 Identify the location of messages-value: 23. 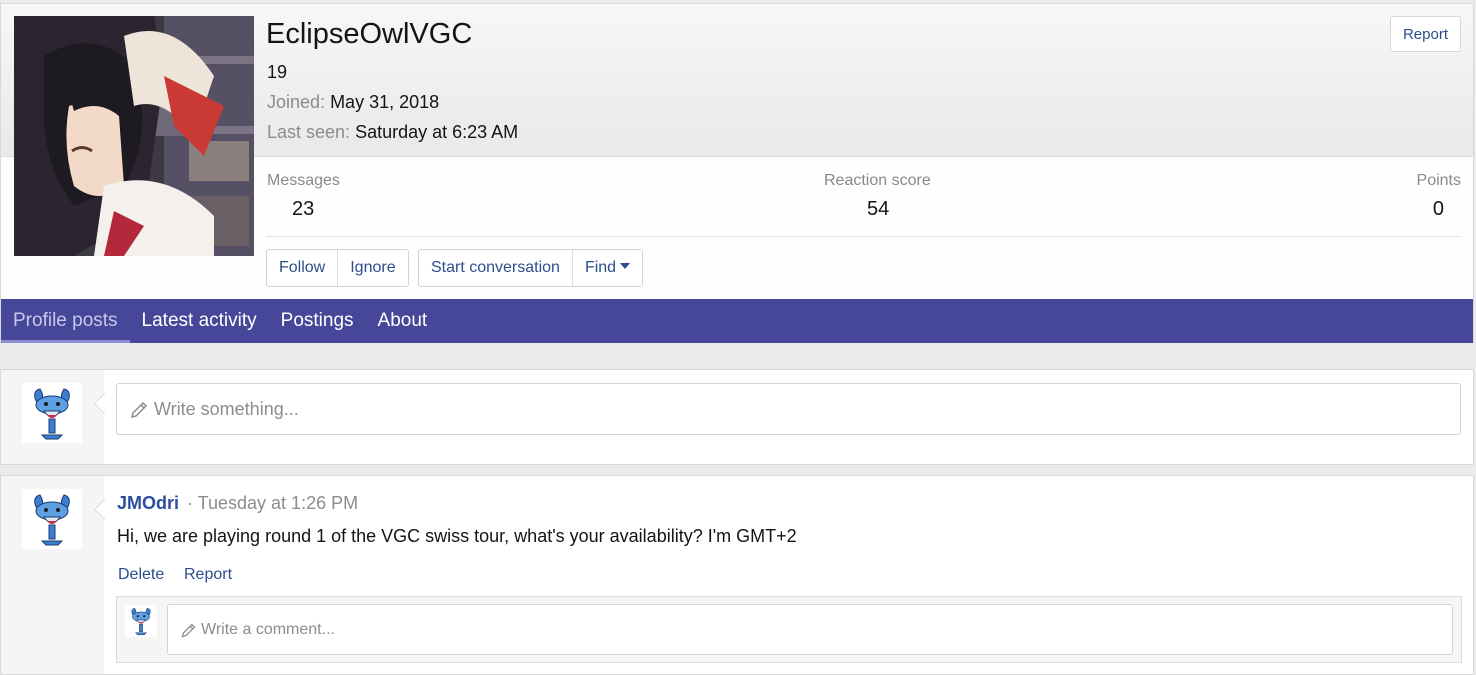
(303, 209).